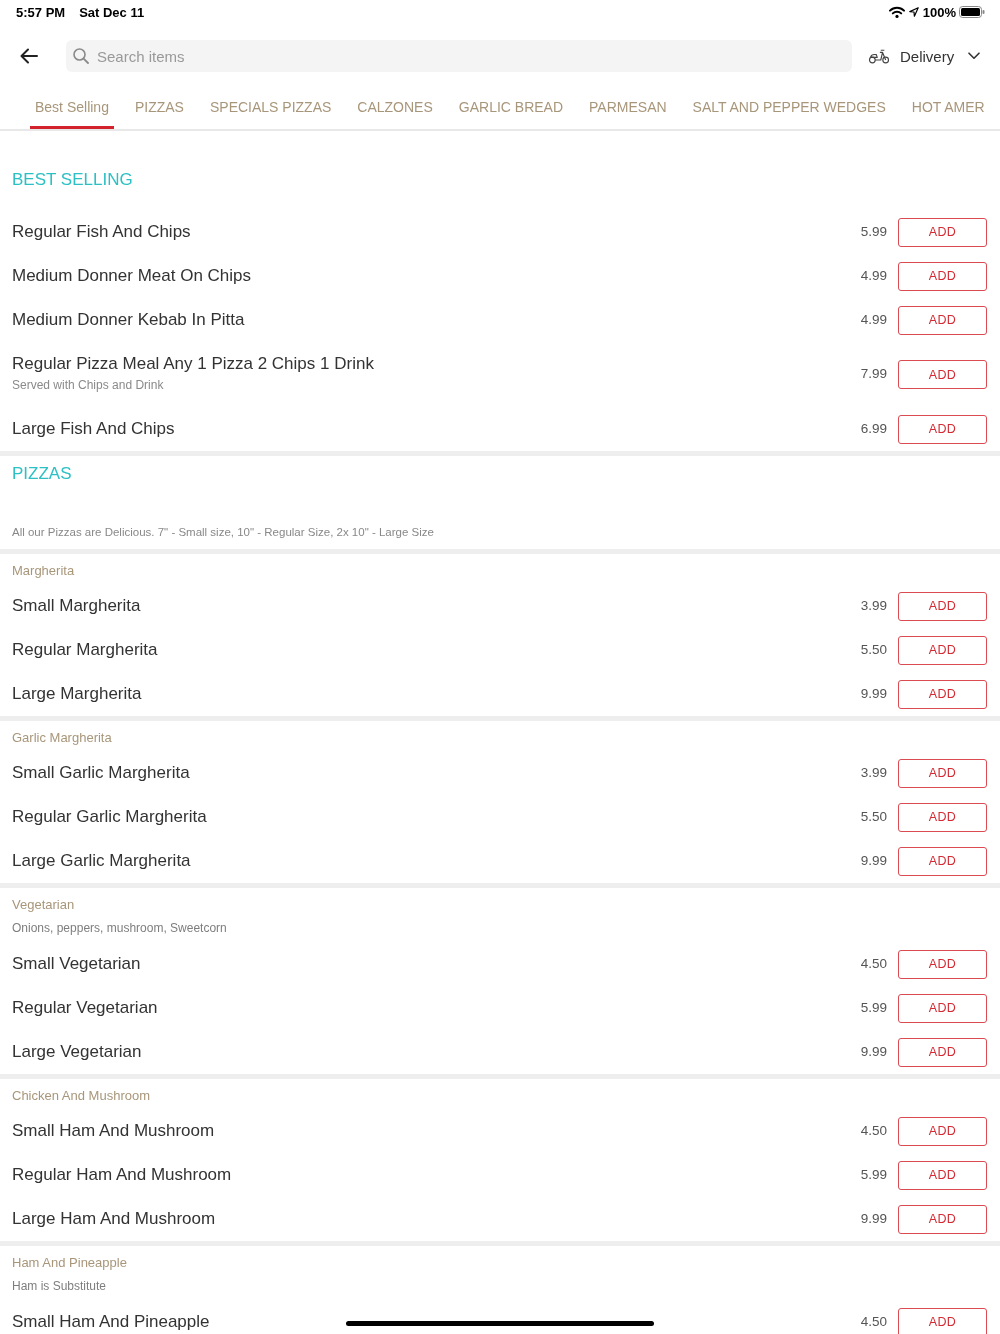 The image size is (1000, 1334). I want to click on group-title: Garlic Margherita, so click(62, 738).